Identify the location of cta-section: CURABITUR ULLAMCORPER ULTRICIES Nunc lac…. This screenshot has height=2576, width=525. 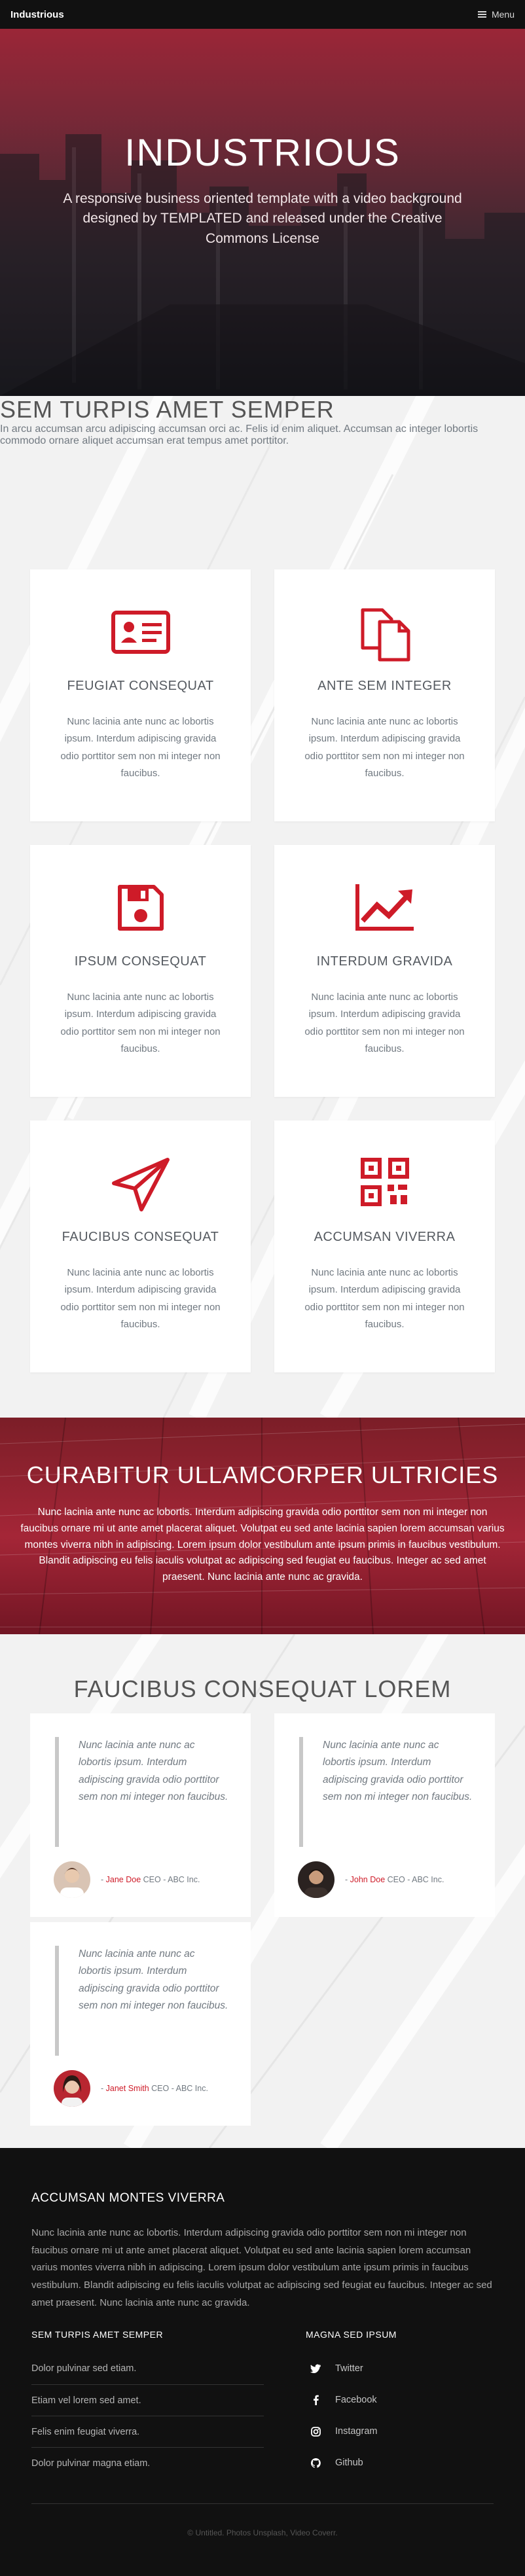
(262, 1526).